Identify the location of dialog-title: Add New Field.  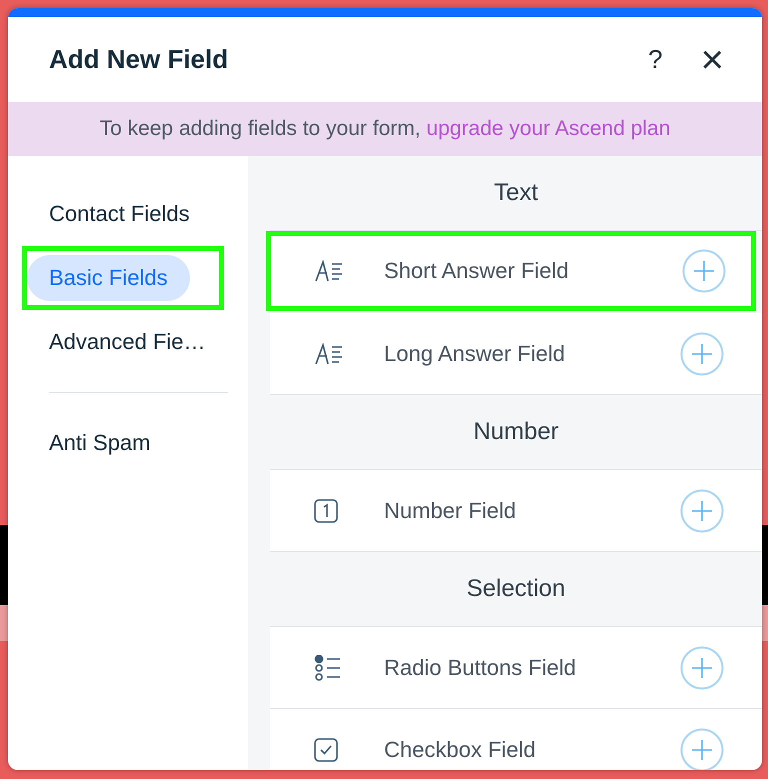
(139, 59).